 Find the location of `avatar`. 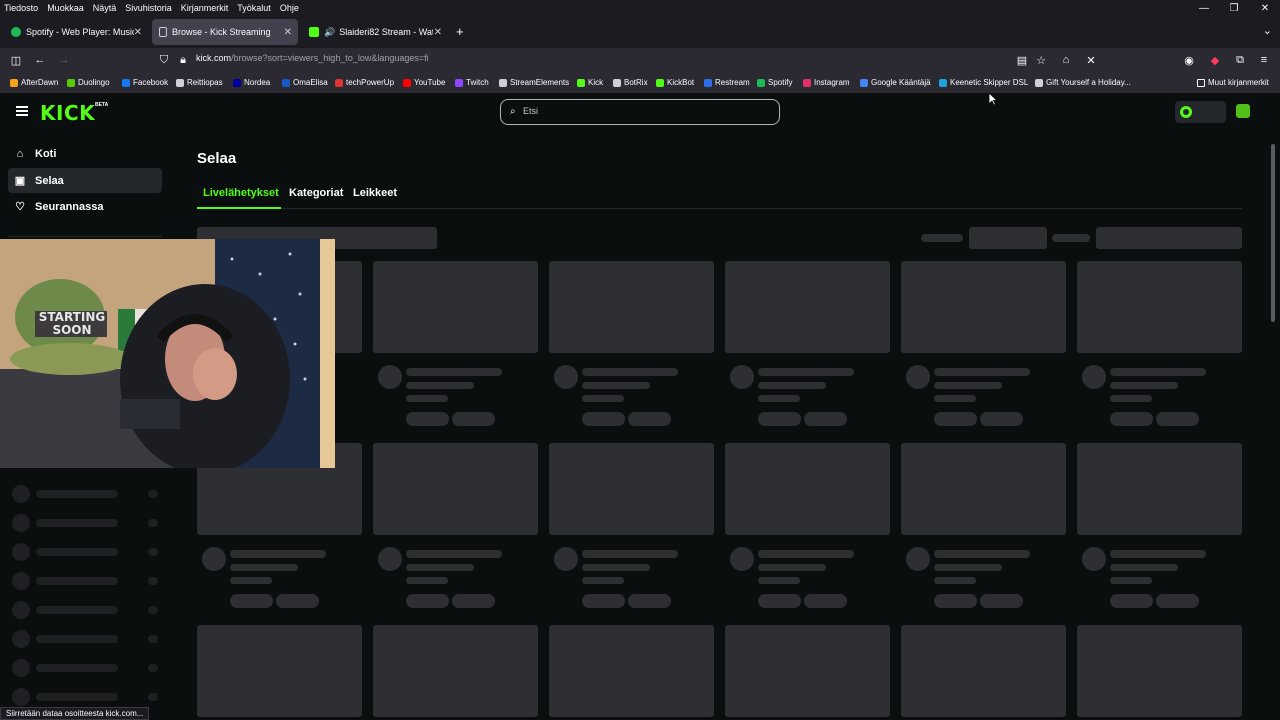

avatar is located at coordinates (1243, 111).